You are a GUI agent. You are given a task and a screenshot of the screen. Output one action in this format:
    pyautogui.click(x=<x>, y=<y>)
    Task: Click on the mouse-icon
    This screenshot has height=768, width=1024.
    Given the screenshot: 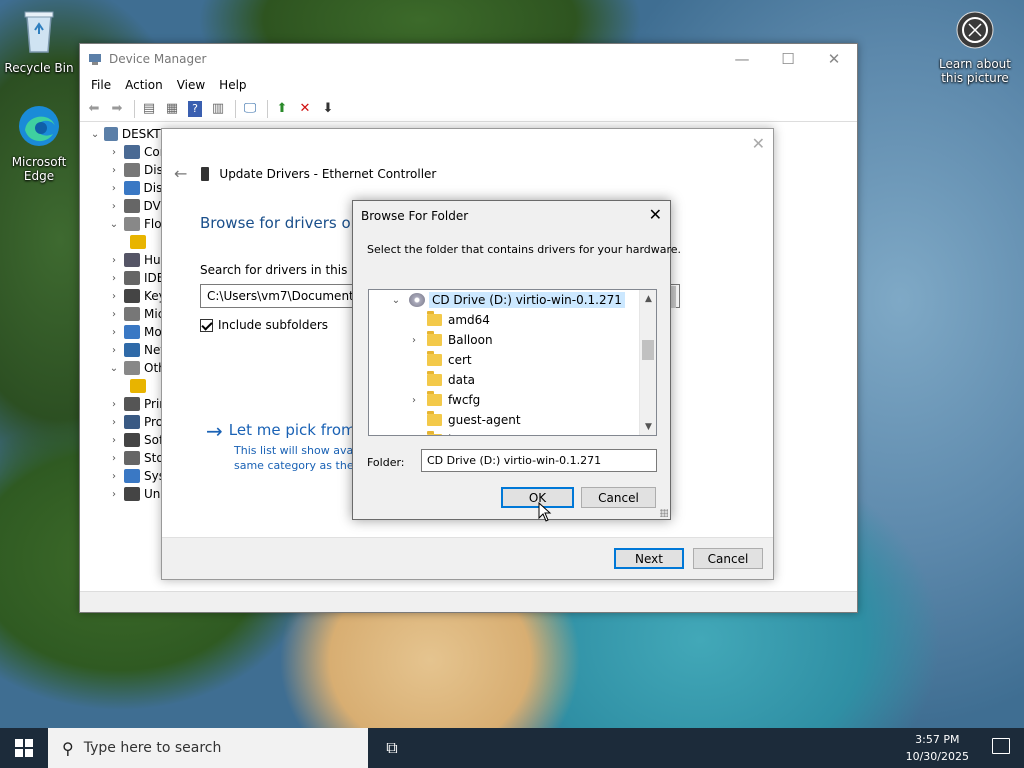 What is the action you would take?
    pyautogui.click(x=132, y=314)
    